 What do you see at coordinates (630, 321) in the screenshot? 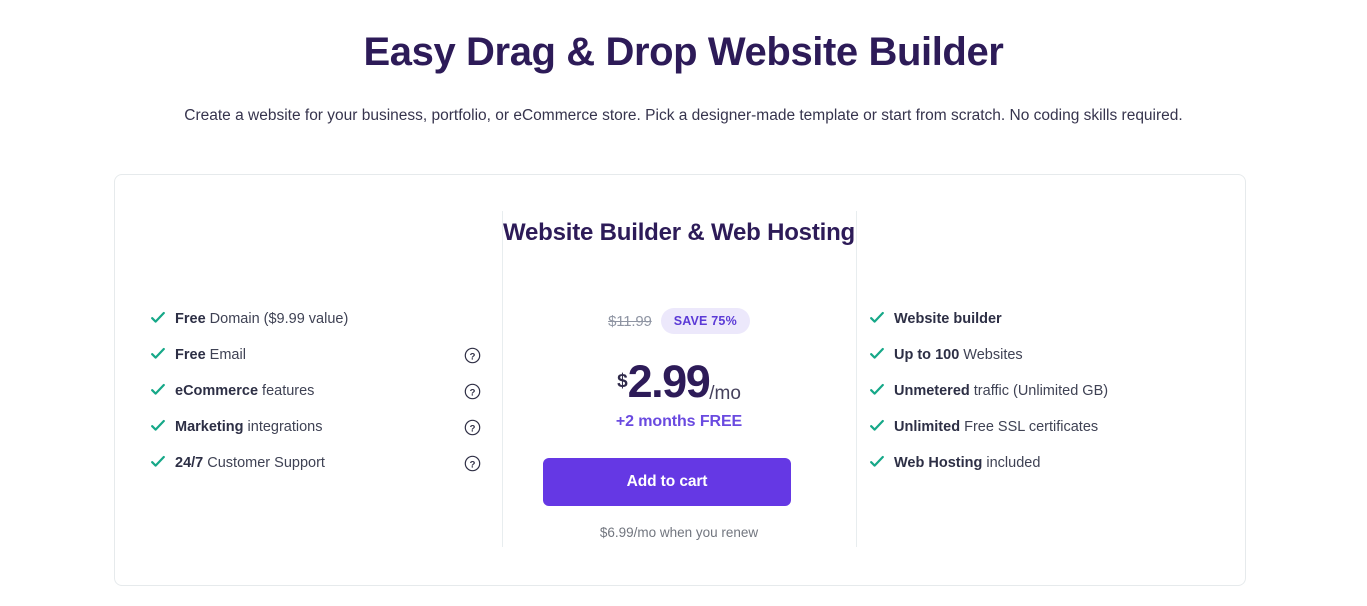
I see `old-price: $11.99` at bounding box center [630, 321].